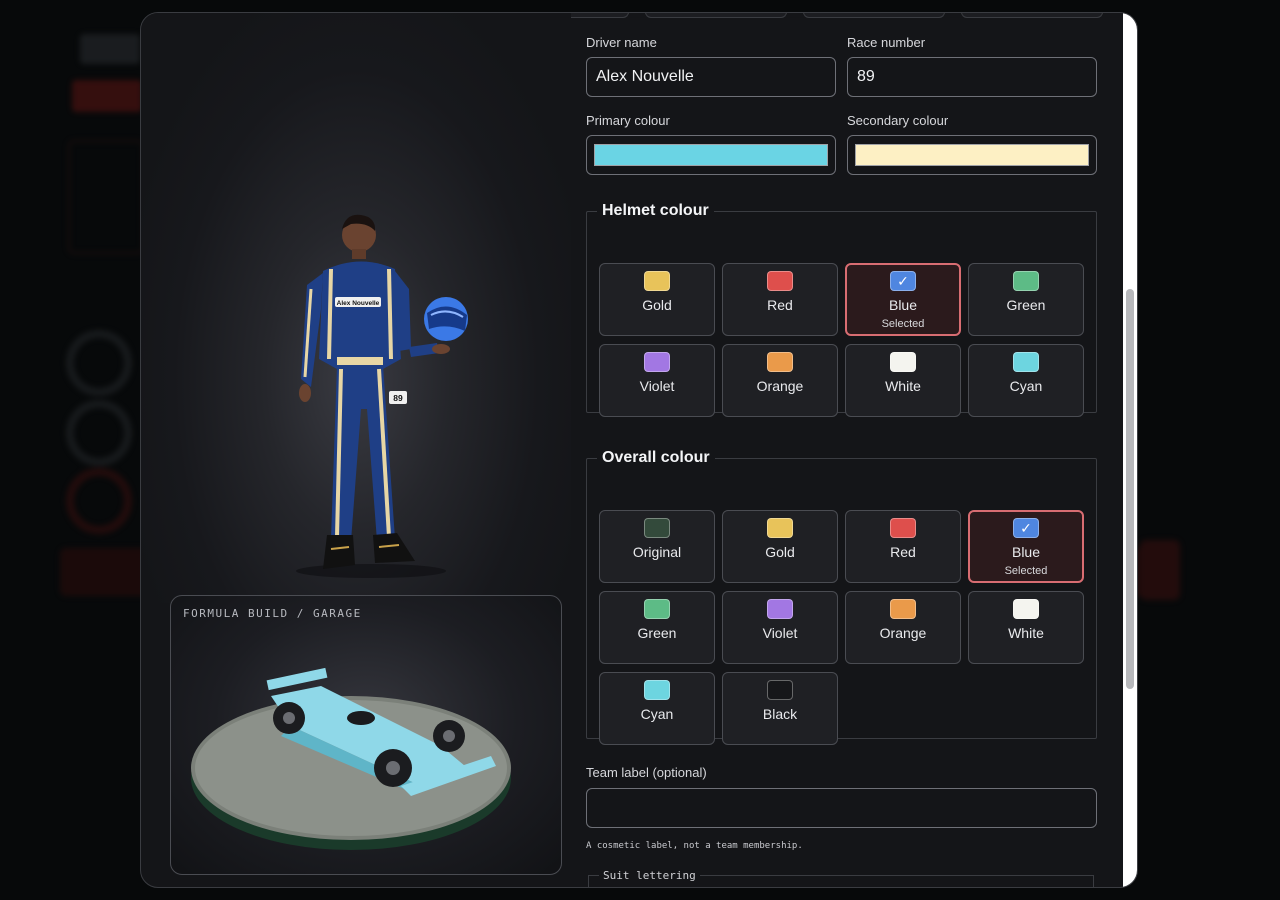 This screenshot has height=900, width=1280. I want to click on helmet-colour-option: Blue Selected, so click(903, 299).